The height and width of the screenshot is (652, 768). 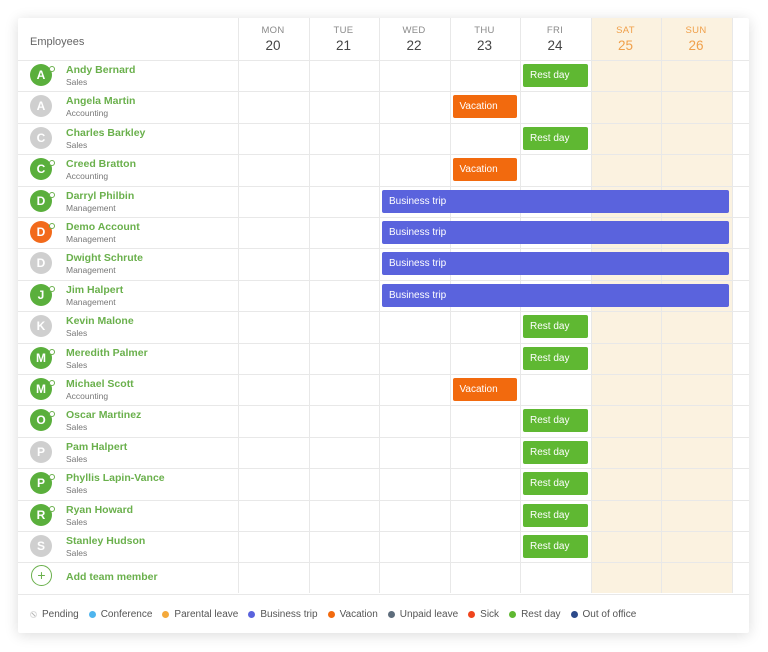 I want to click on employee-name: Darryl Philbin, so click(x=100, y=196).